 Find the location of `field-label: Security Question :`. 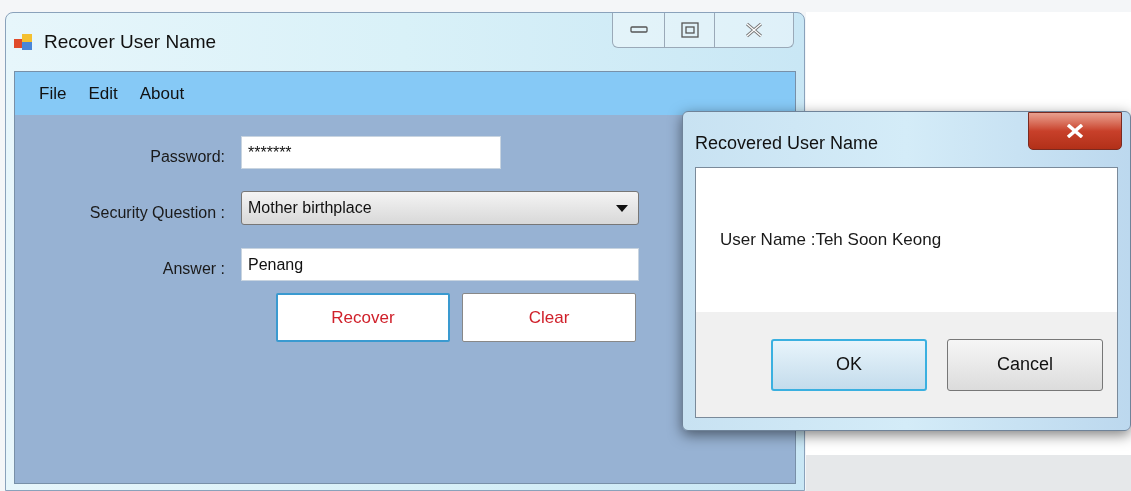

field-label: Security Question : is located at coordinates (156, 213).